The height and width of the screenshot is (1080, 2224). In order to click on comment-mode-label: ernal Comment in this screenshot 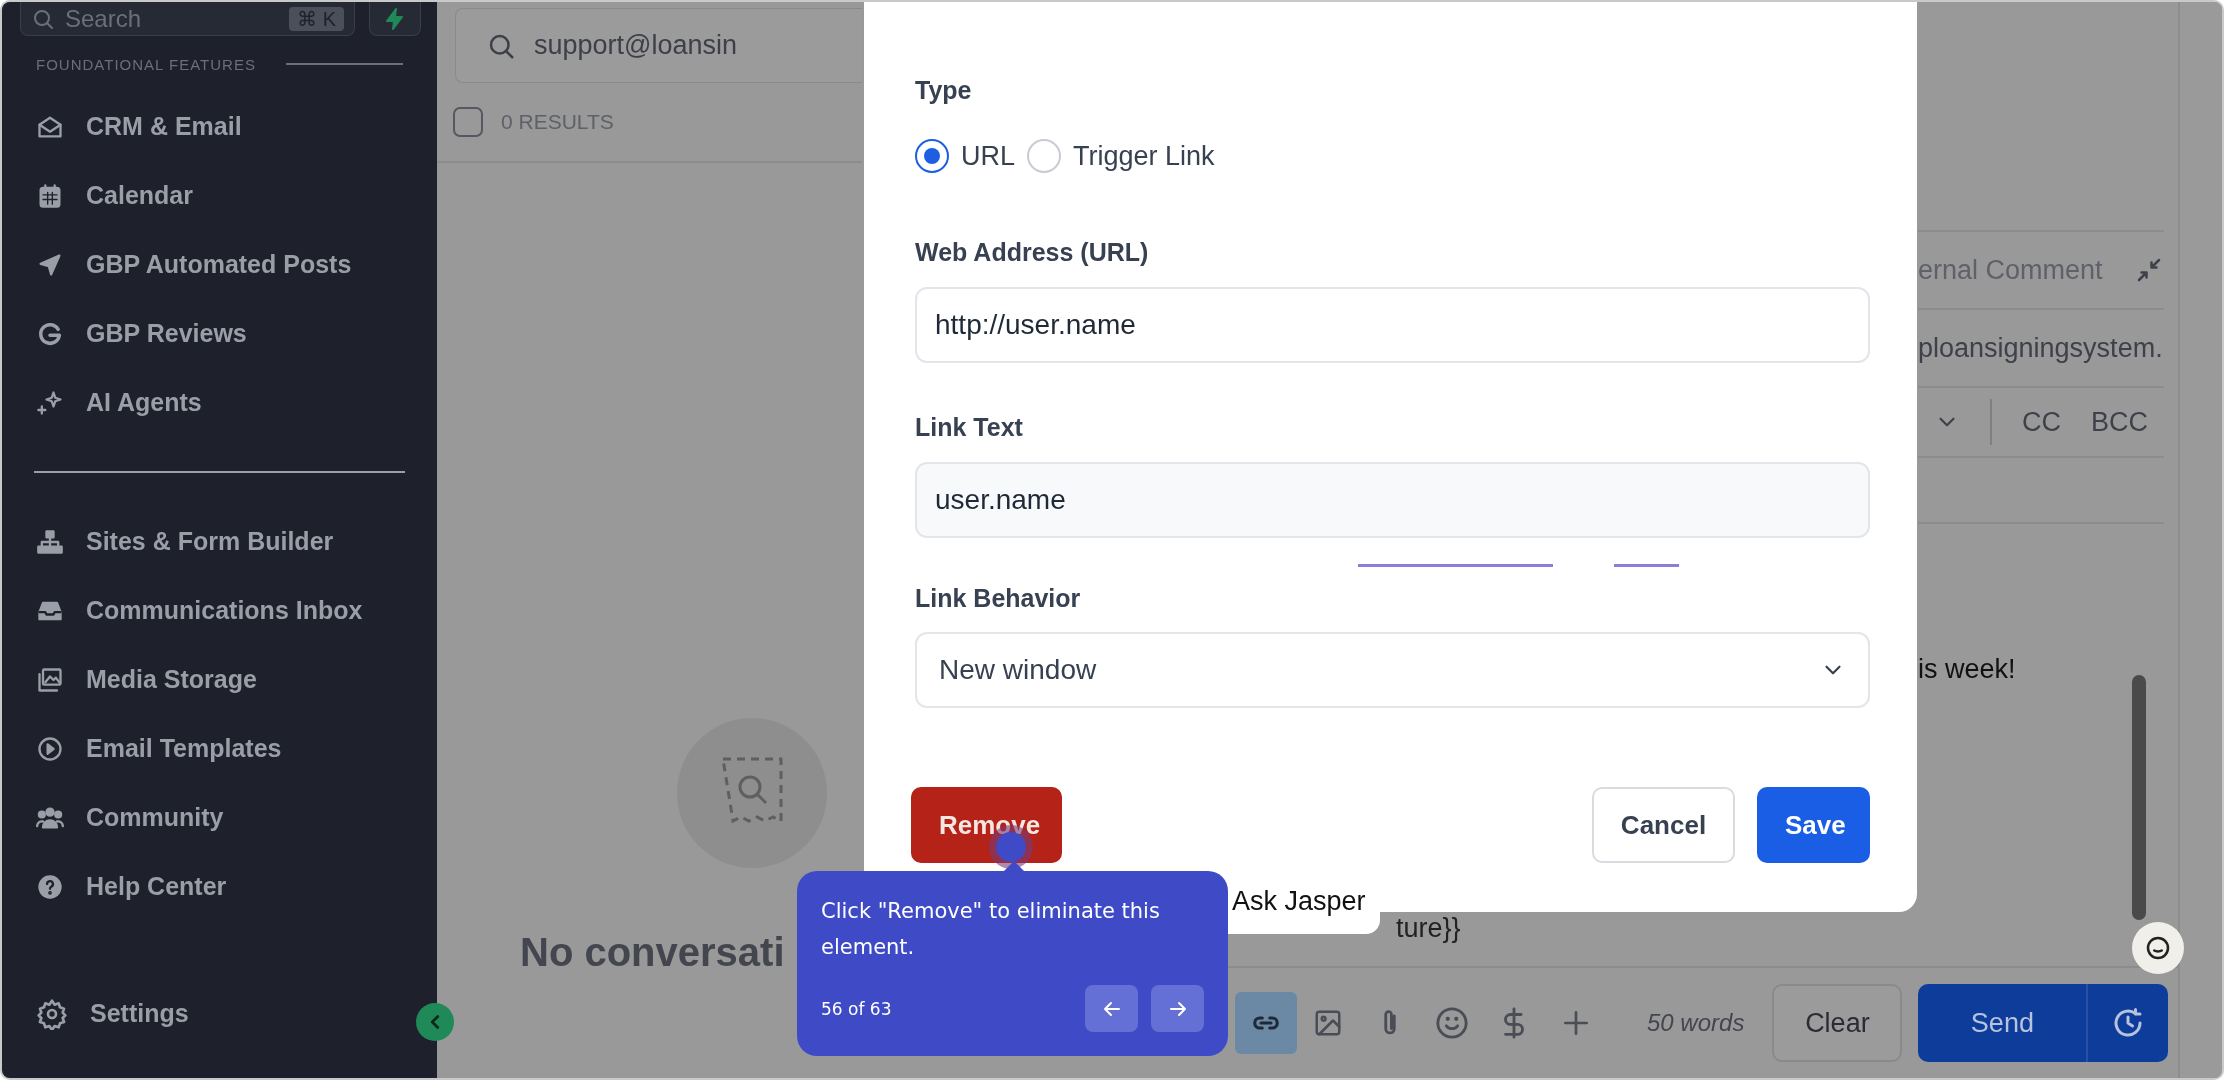, I will do `click(2011, 270)`.